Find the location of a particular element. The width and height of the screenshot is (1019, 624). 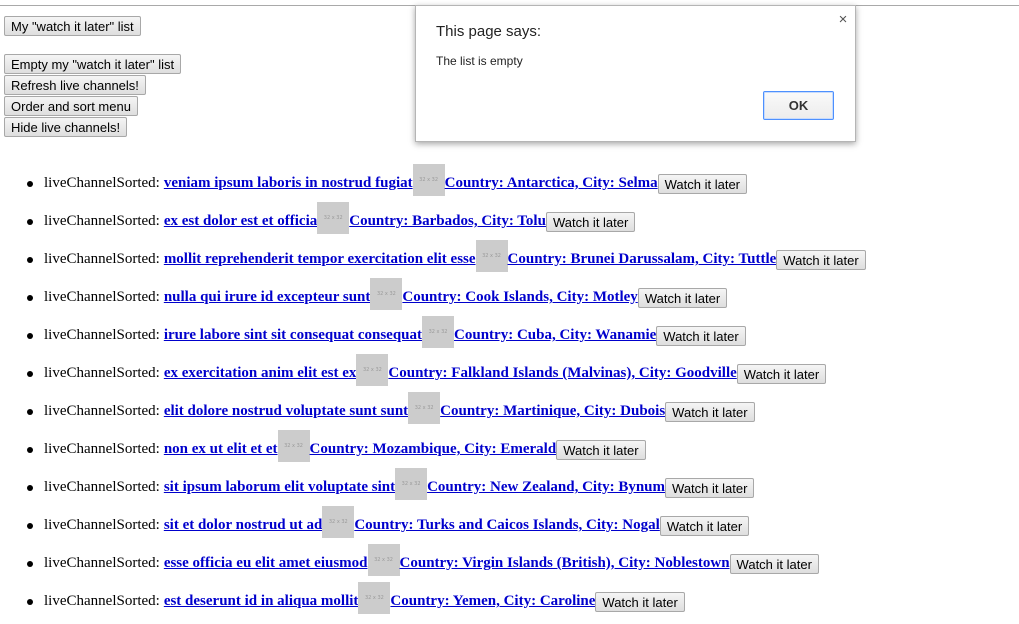

hide-live-channels-button: Hide live channels! is located at coordinates (66, 127).